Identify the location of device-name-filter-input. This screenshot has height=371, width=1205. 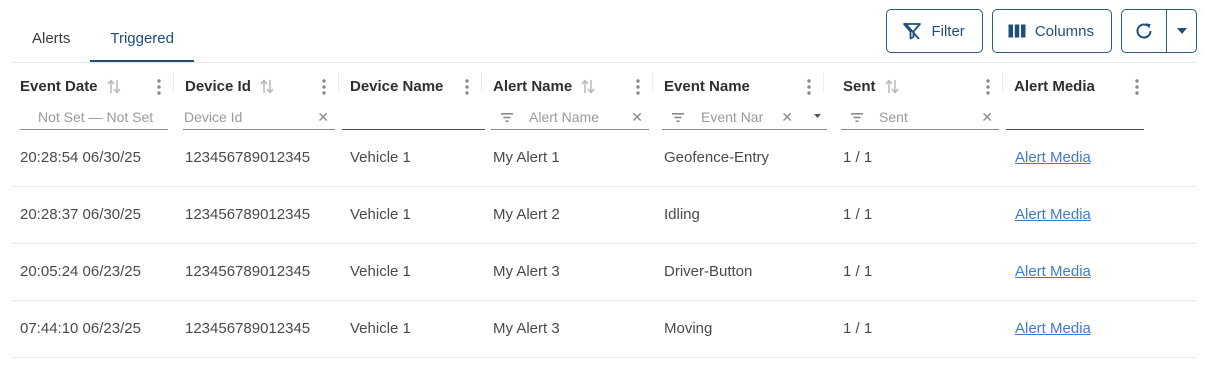
(413, 117).